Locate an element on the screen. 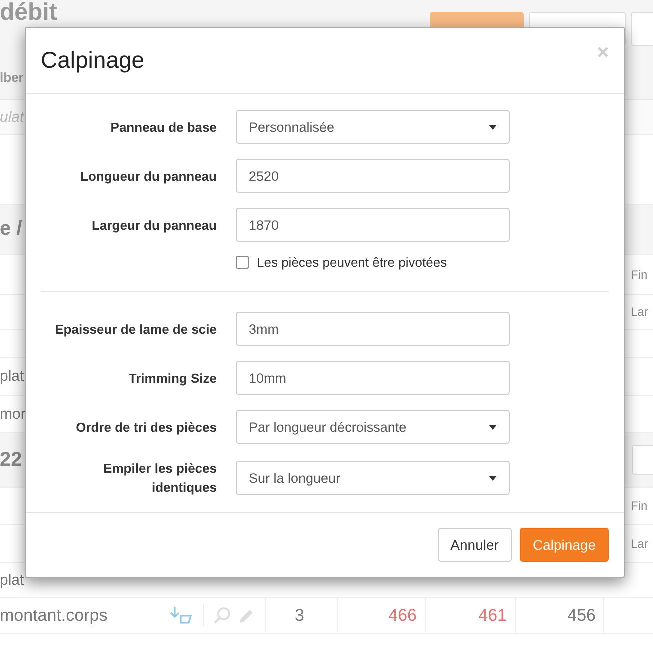 The image size is (653, 651). row-label: e / is located at coordinates (11, 229).